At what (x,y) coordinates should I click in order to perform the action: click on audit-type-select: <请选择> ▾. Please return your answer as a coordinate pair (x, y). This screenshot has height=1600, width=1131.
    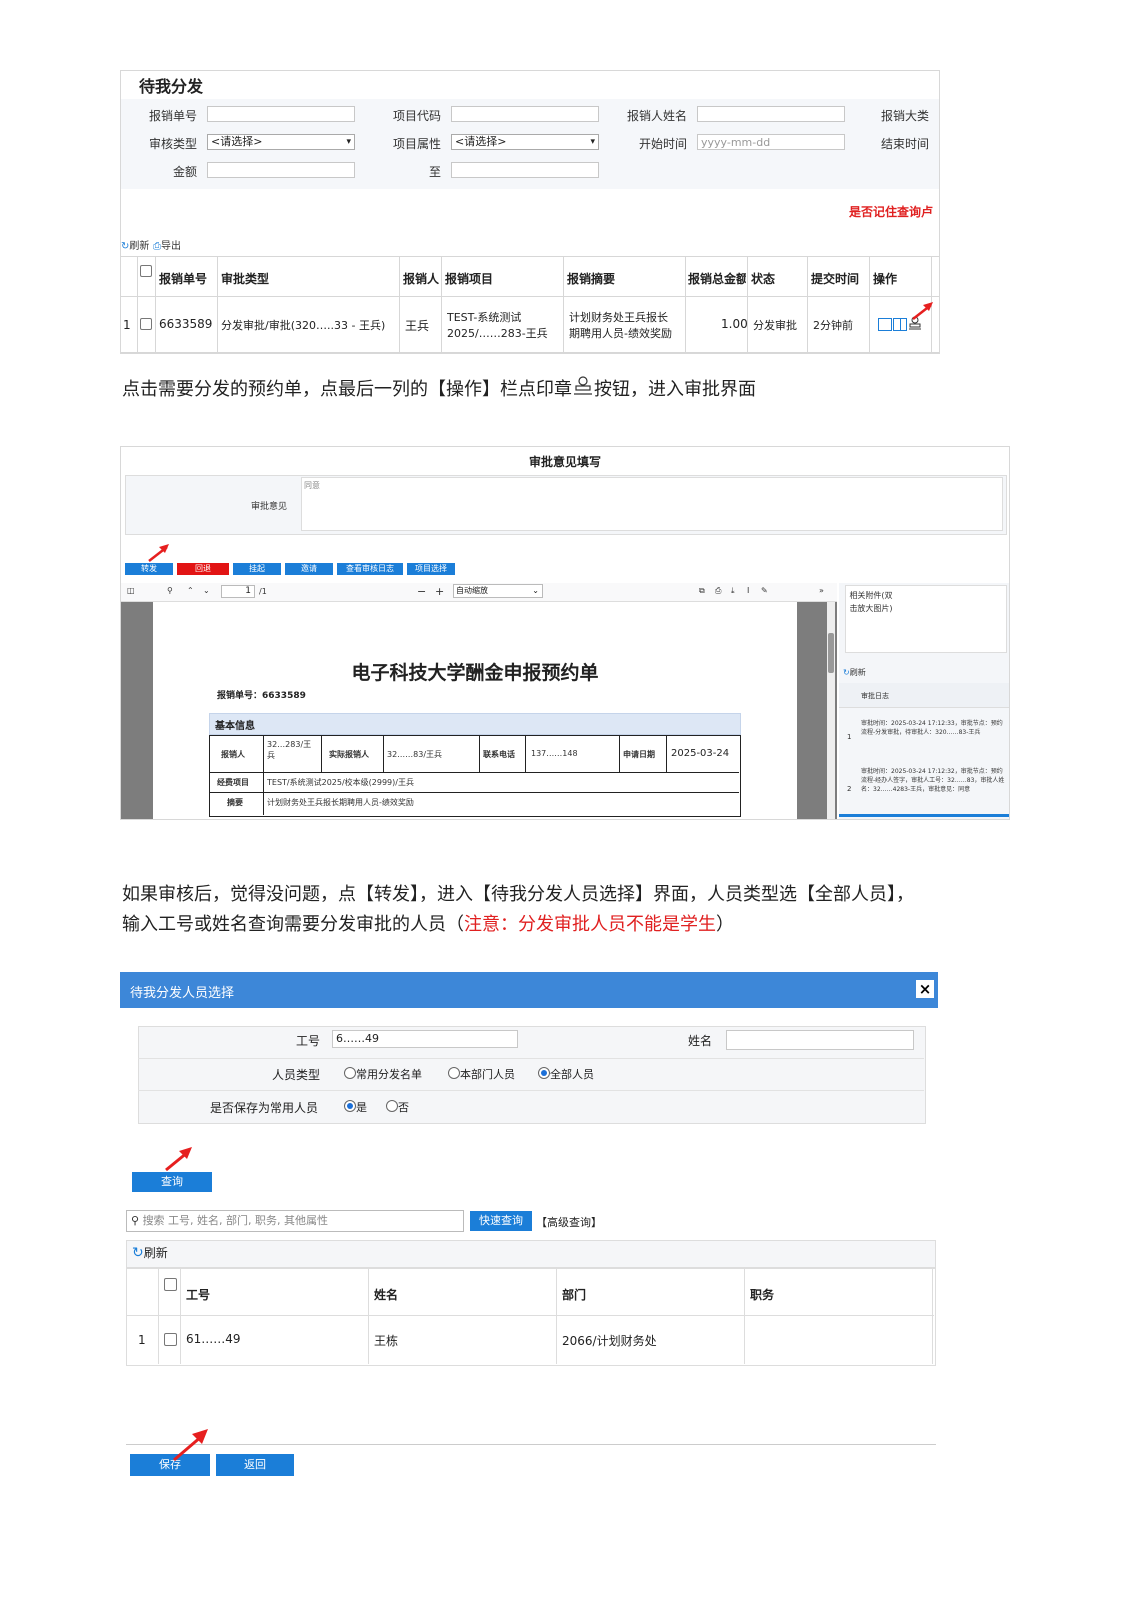
    Looking at the image, I should click on (281, 142).